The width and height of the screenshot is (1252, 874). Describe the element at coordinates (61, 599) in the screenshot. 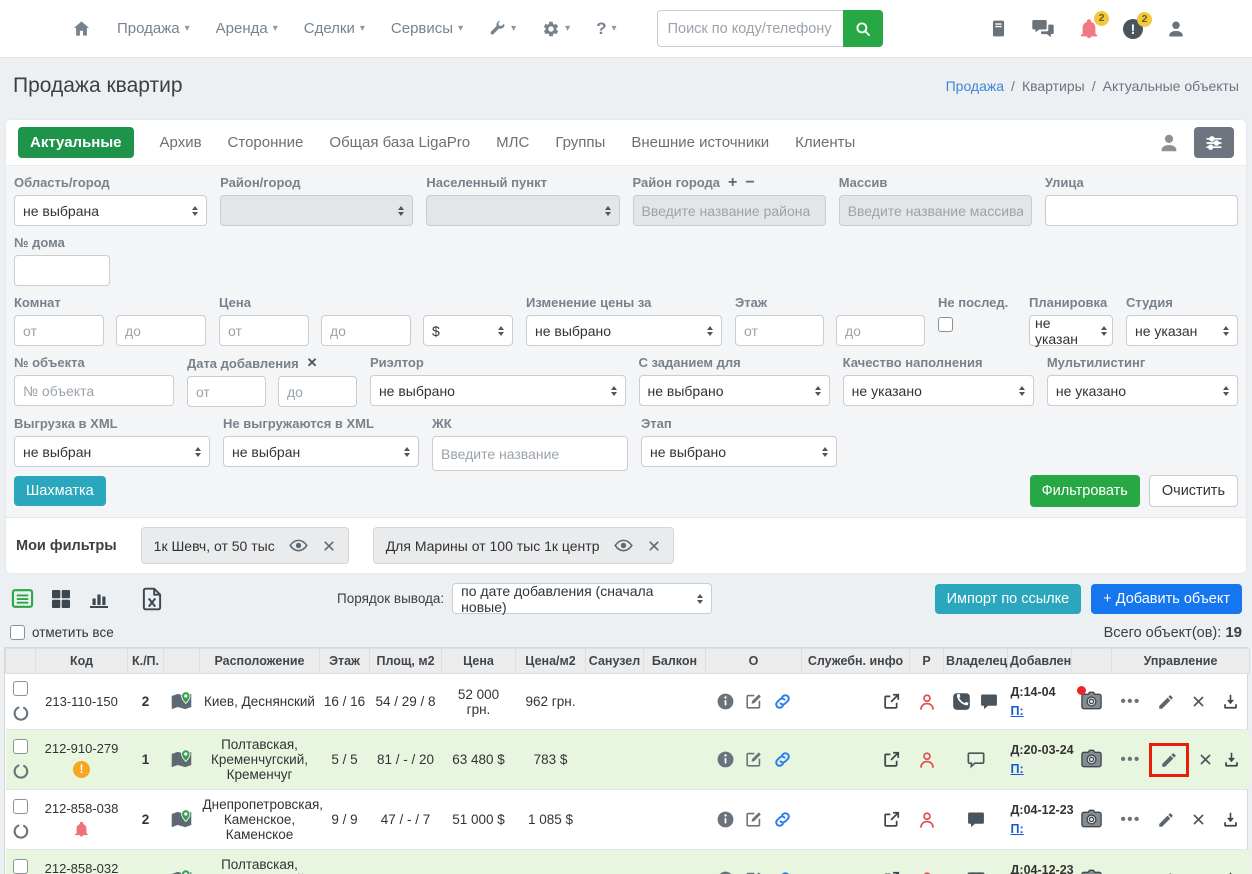

I see `grid-view-button` at that location.